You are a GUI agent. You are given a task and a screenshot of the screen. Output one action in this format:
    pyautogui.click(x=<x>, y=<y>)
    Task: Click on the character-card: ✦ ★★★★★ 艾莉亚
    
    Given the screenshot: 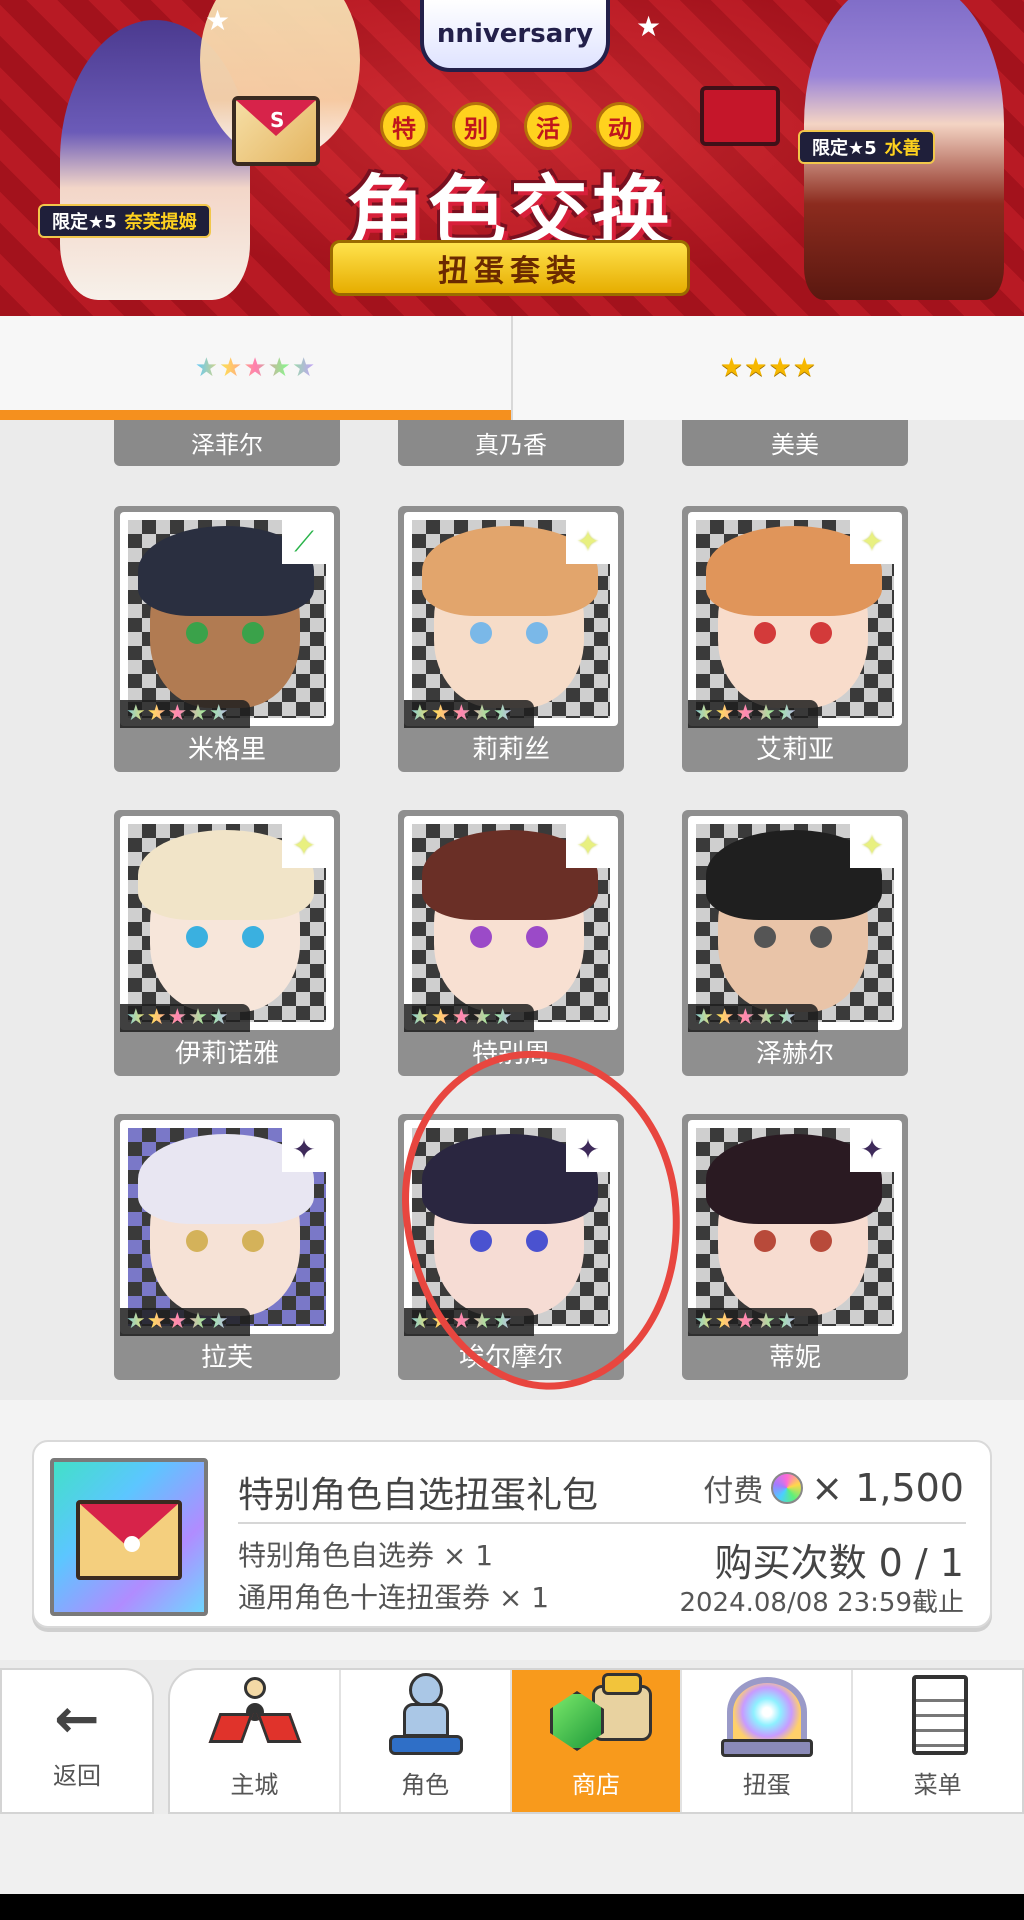 What is the action you would take?
    pyautogui.click(x=795, y=639)
    